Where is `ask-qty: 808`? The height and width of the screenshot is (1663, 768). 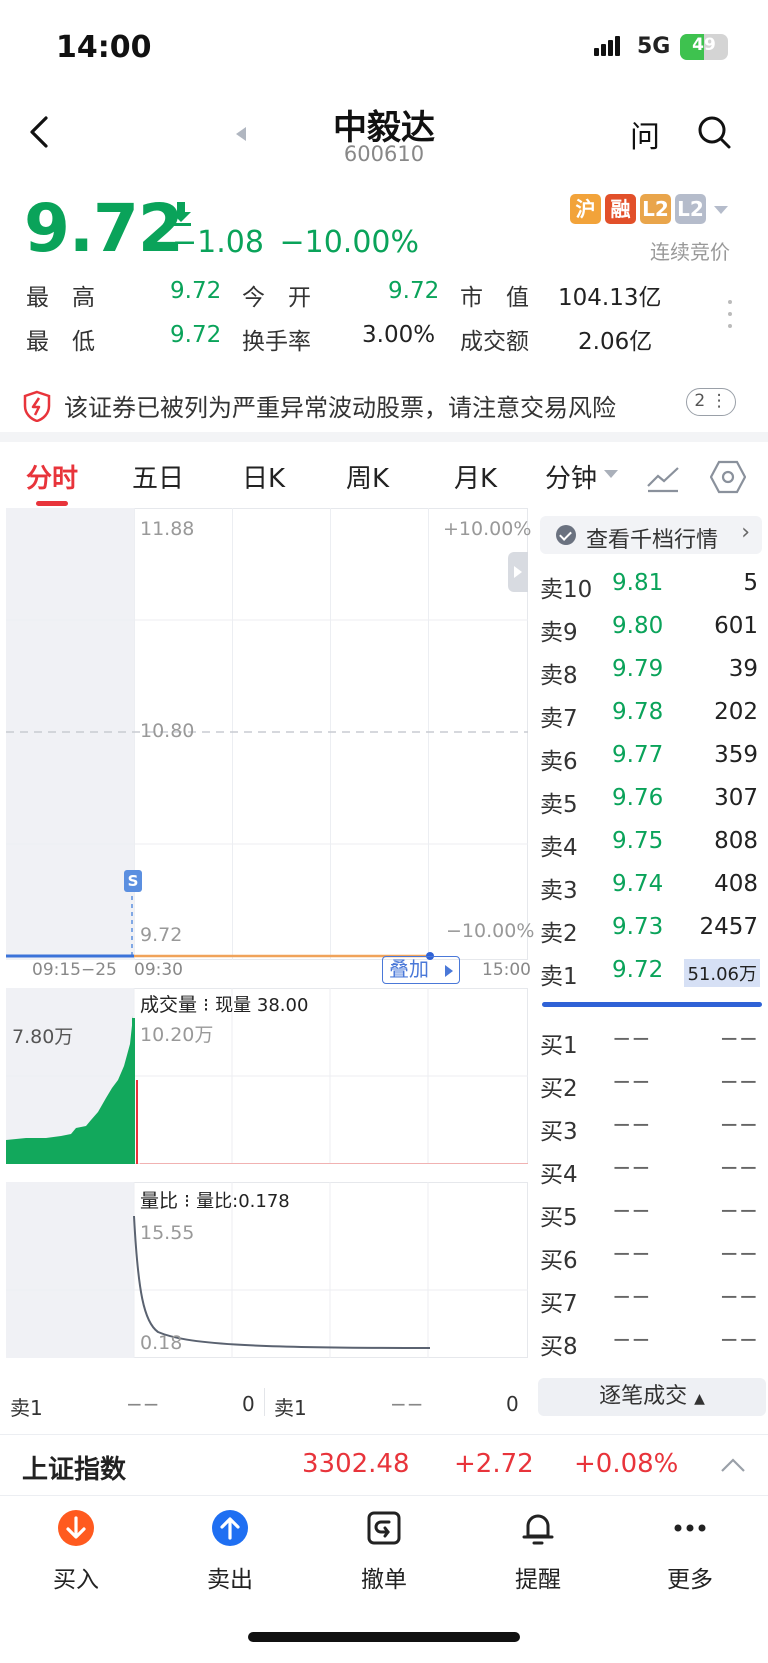 ask-qty: 808 is located at coordinates (736, 841).